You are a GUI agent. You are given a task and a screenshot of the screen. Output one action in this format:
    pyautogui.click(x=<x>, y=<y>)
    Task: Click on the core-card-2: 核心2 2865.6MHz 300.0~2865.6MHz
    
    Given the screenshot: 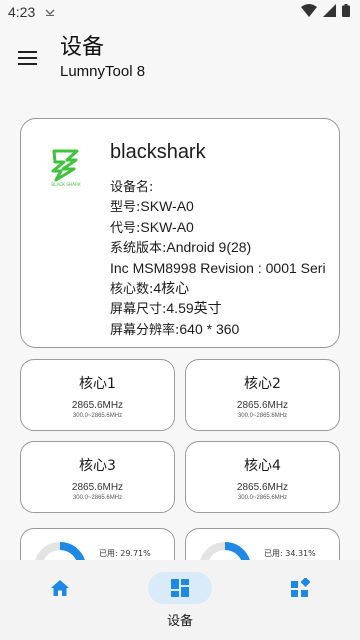 What is the action you would take?
    pyautogui.click(x=262, y=395)
    